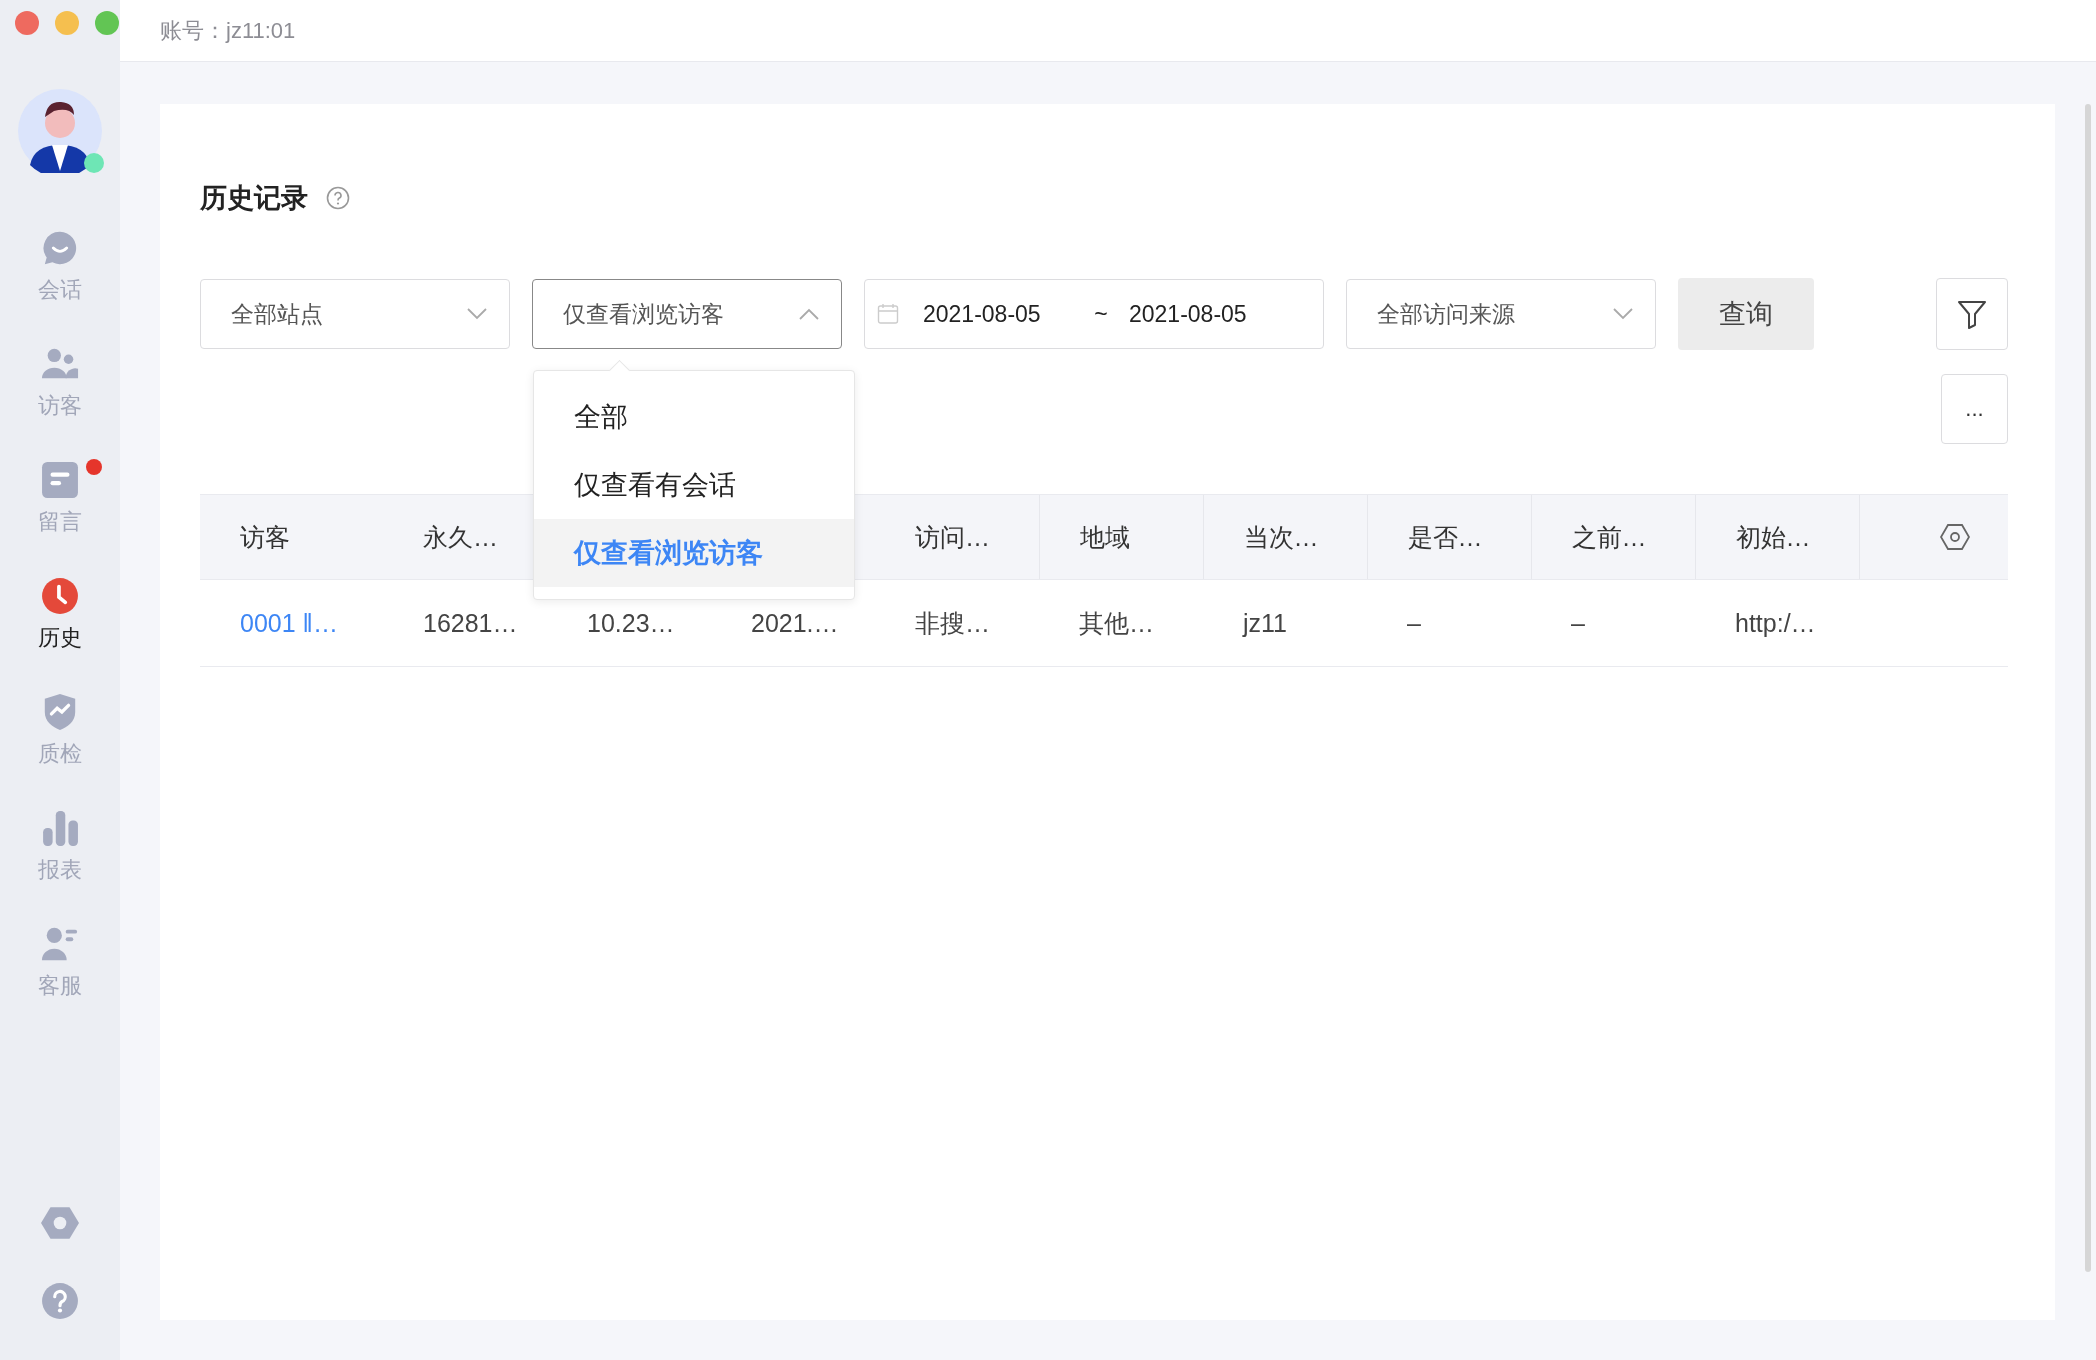 The height and width of the screenshot is (1360, 2096). I want to click on column-header: 访客, so click(291, 537).